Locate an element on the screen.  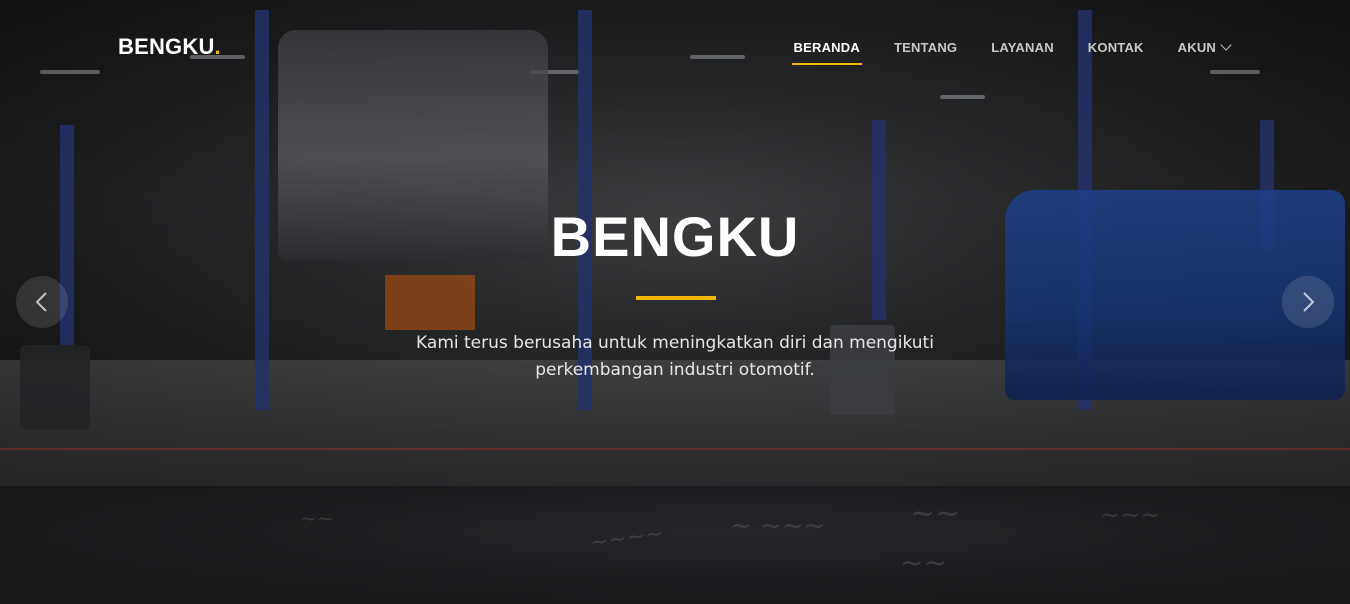
brand-logo: BENGKU. is located at coordinates (169, 47).